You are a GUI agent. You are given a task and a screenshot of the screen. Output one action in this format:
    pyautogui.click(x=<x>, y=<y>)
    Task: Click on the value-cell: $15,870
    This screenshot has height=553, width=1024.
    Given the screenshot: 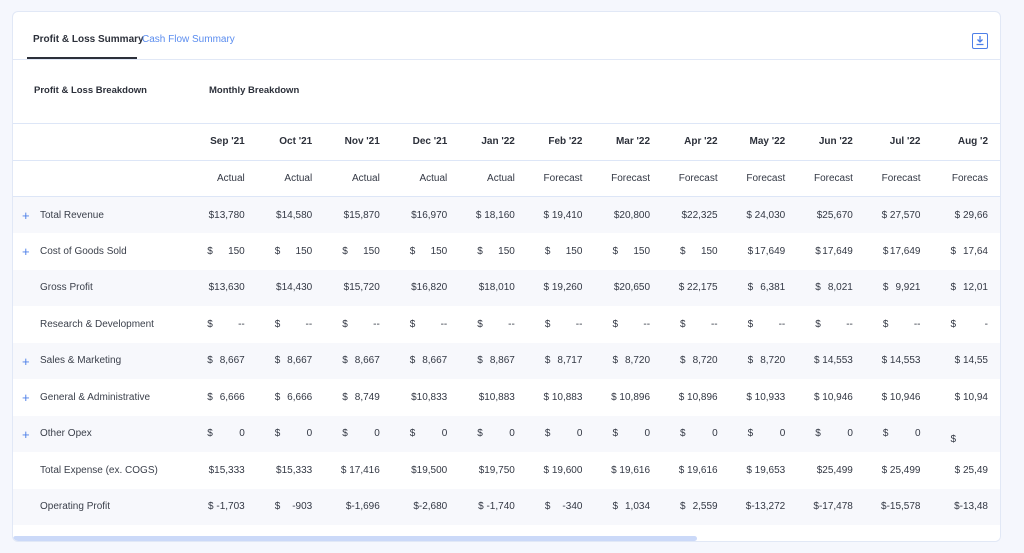 What is the action you would take?
    pyautogui.click(x=358, y=214)
    